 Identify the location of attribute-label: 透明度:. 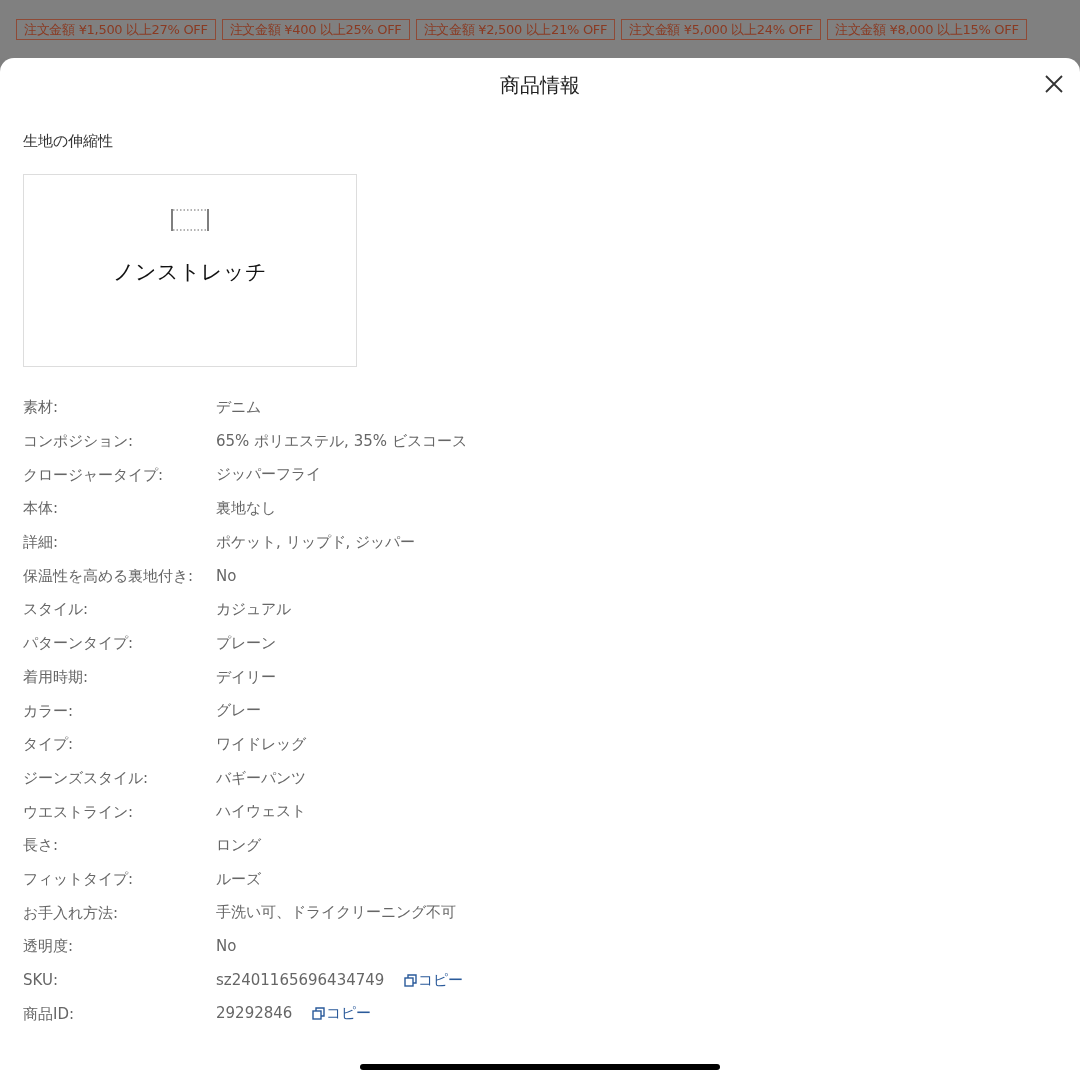
(49, 946).